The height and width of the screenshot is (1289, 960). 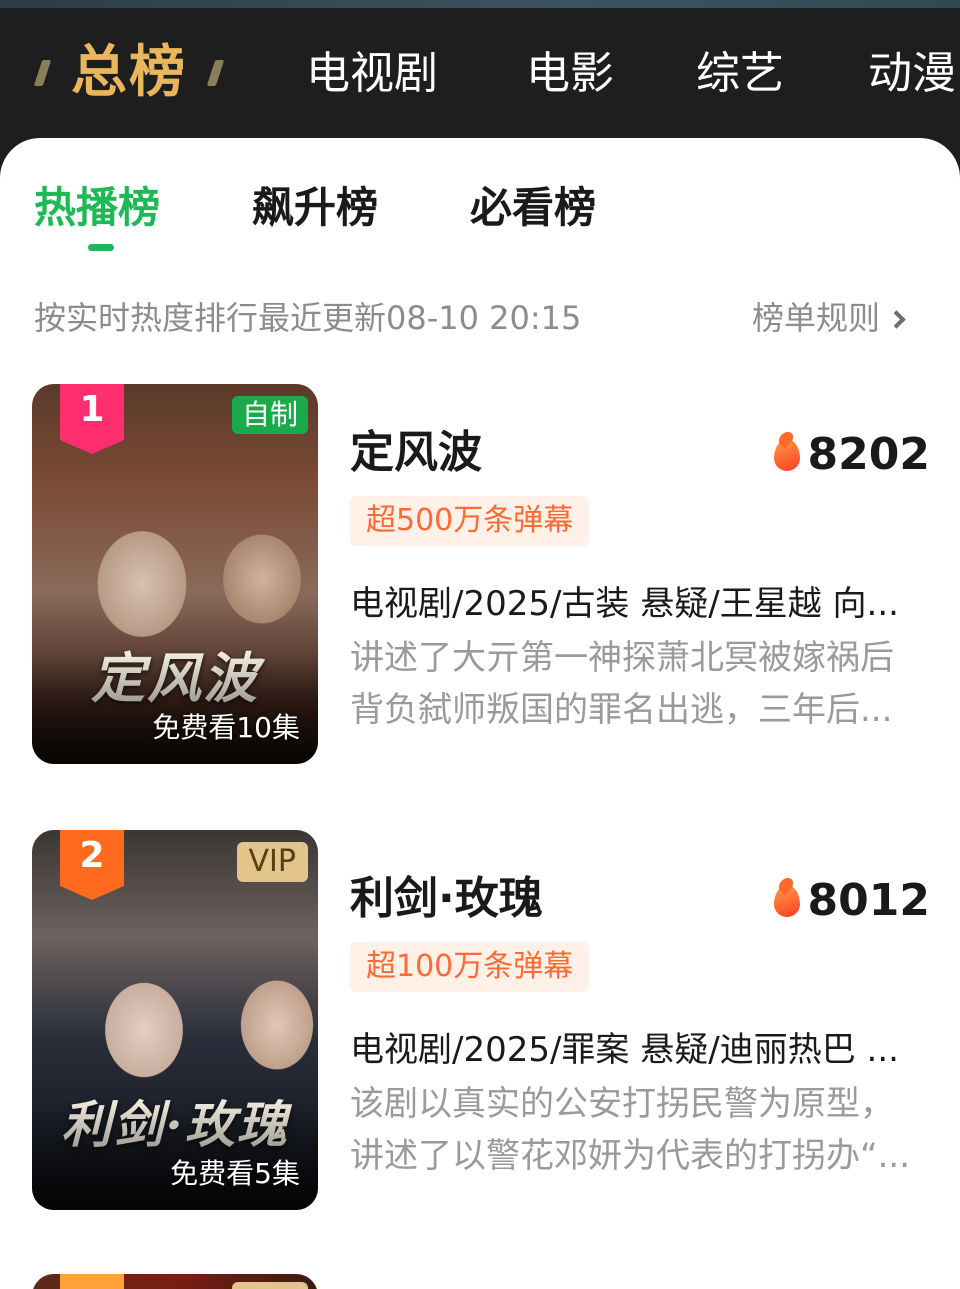 I want to click on nav-tab-tv: 电视剧, so click(x=372, y=74).